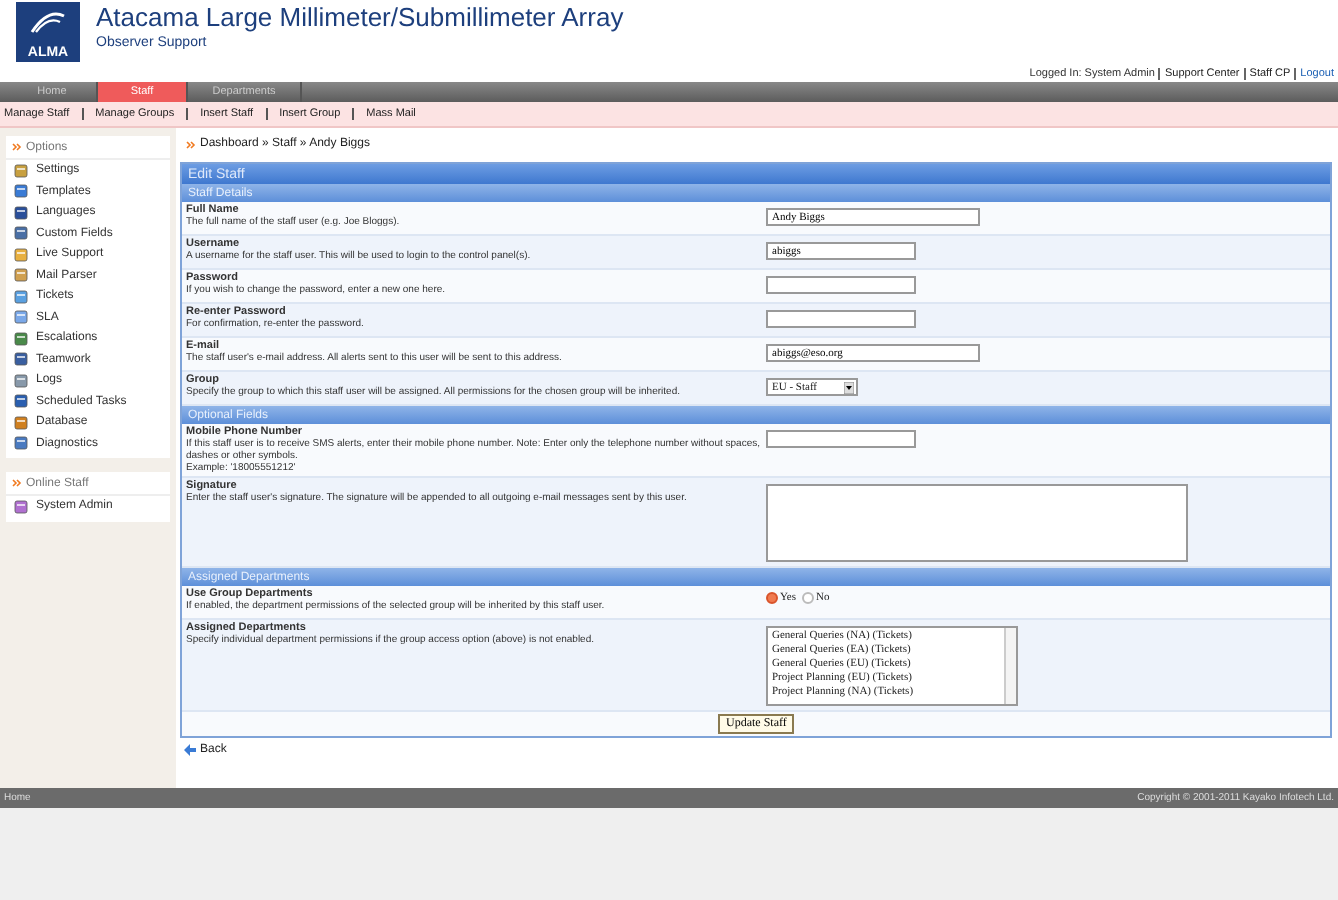 The height and width of the screenshot is (900, 1338). I want to click on signature-field, so click(977, 523).